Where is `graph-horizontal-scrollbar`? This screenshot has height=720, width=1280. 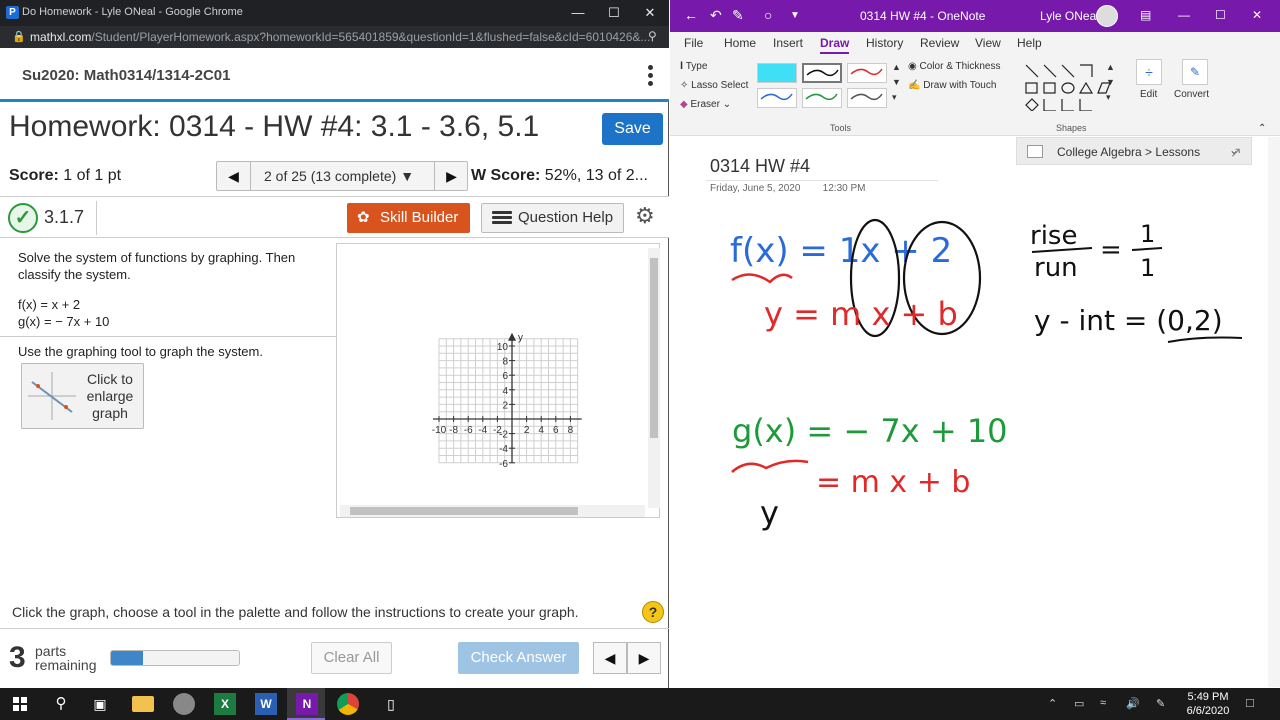
graph-horizontal-scrollbar is located at coordinates (492, 511).